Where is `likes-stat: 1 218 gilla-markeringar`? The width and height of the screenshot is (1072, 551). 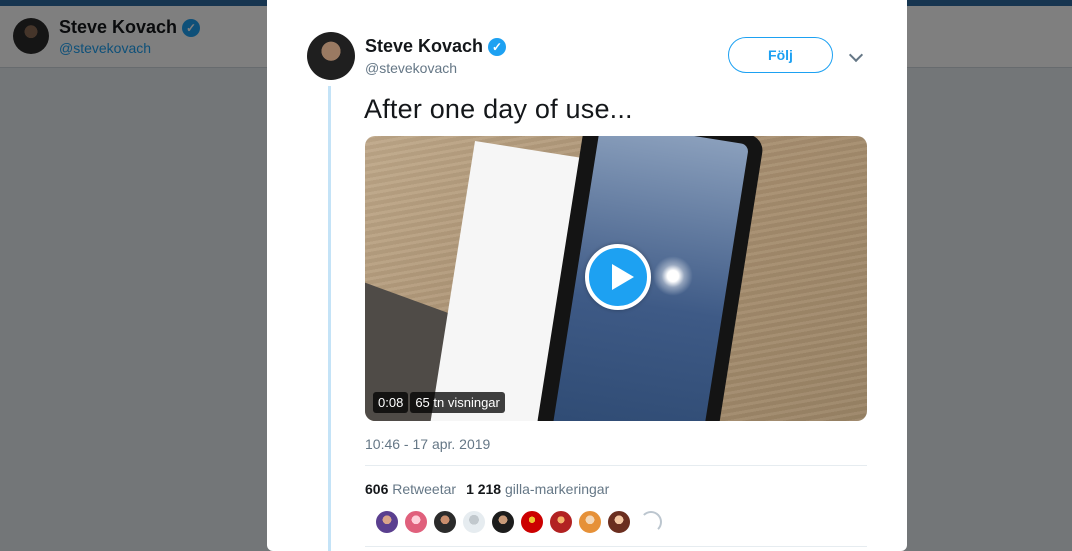 likes-stat: 1 218 gilla-markeringar is located at coordinates (537, 489).